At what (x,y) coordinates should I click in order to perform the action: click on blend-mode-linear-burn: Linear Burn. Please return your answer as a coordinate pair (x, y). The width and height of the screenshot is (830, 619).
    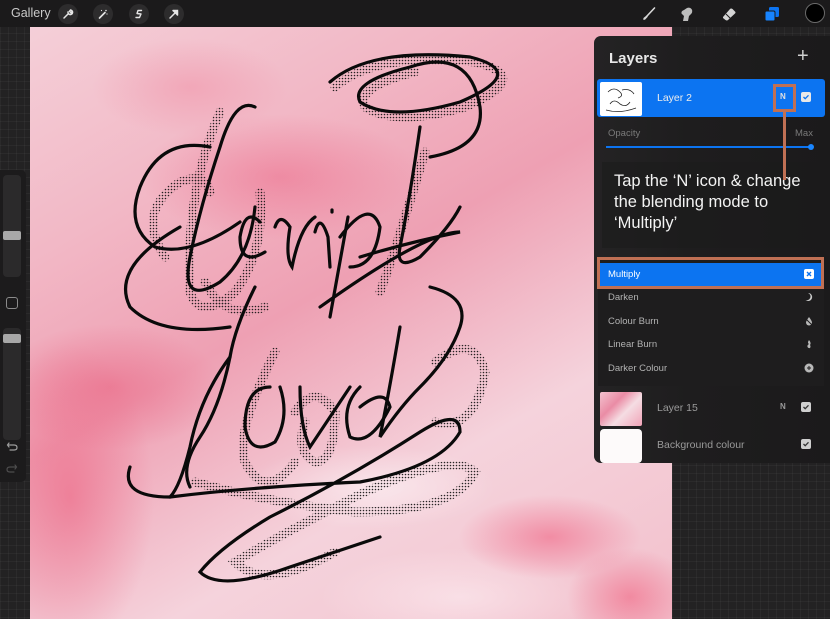
    Looking at the image, I should click on (711, 344).